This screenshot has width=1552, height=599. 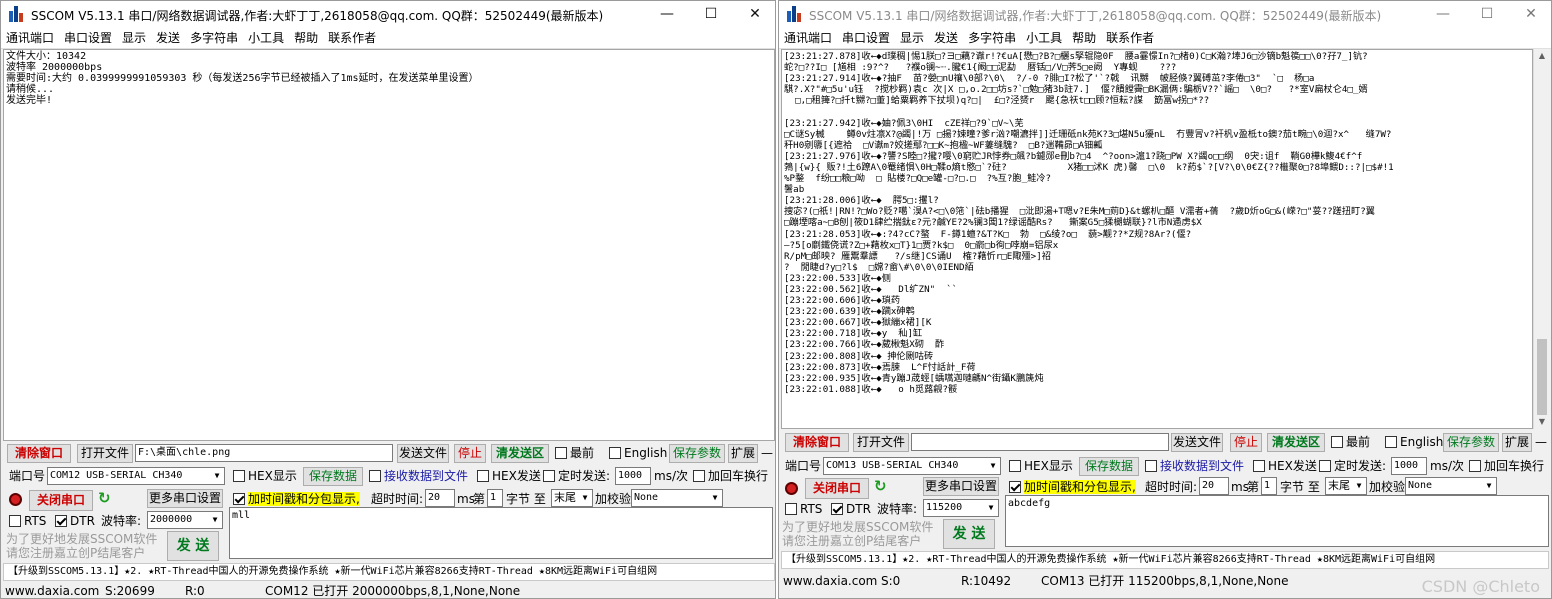 I want to click on baud-select: 115200 ▼, so click(x=961, y=508).